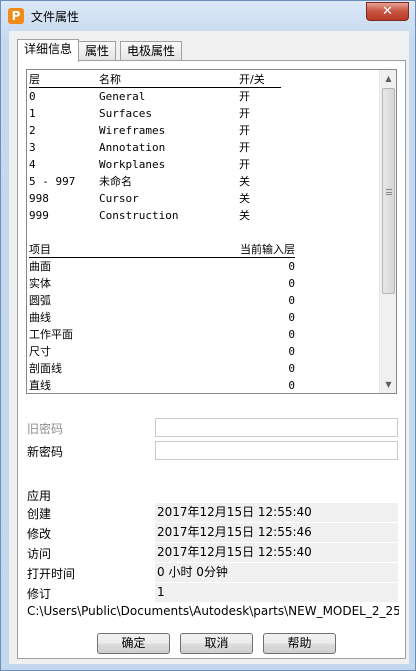  What do you see at coordinates (125, 113) in the screenshot?
I see `layer-name: Surfaces` at bounding box center [125, 113].